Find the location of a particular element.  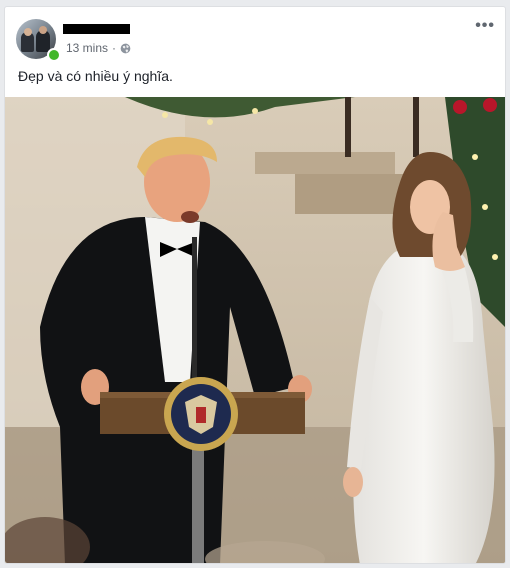

post-meta: 13 mins · is located at coordinates (98, 48).